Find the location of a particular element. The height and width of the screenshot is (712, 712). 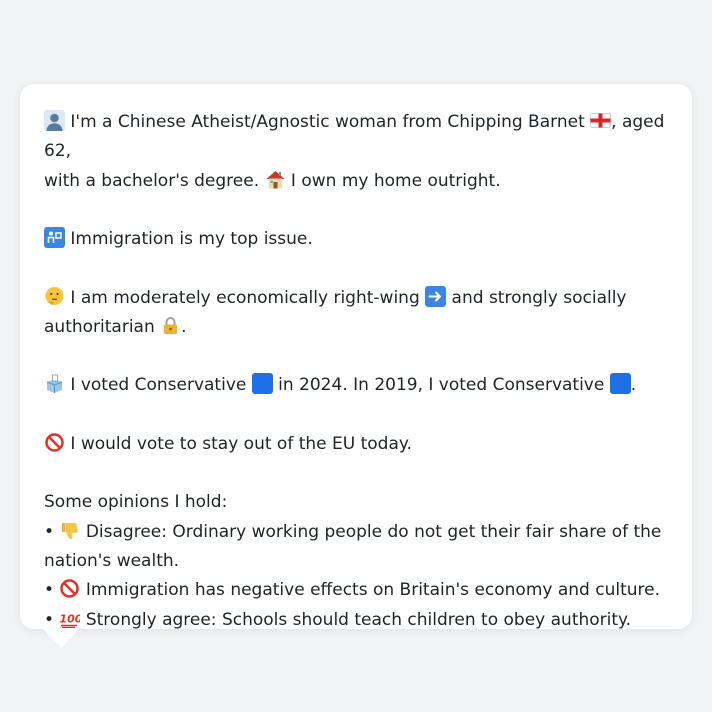

vote-text-c: . is located at coordinates (633, 385).